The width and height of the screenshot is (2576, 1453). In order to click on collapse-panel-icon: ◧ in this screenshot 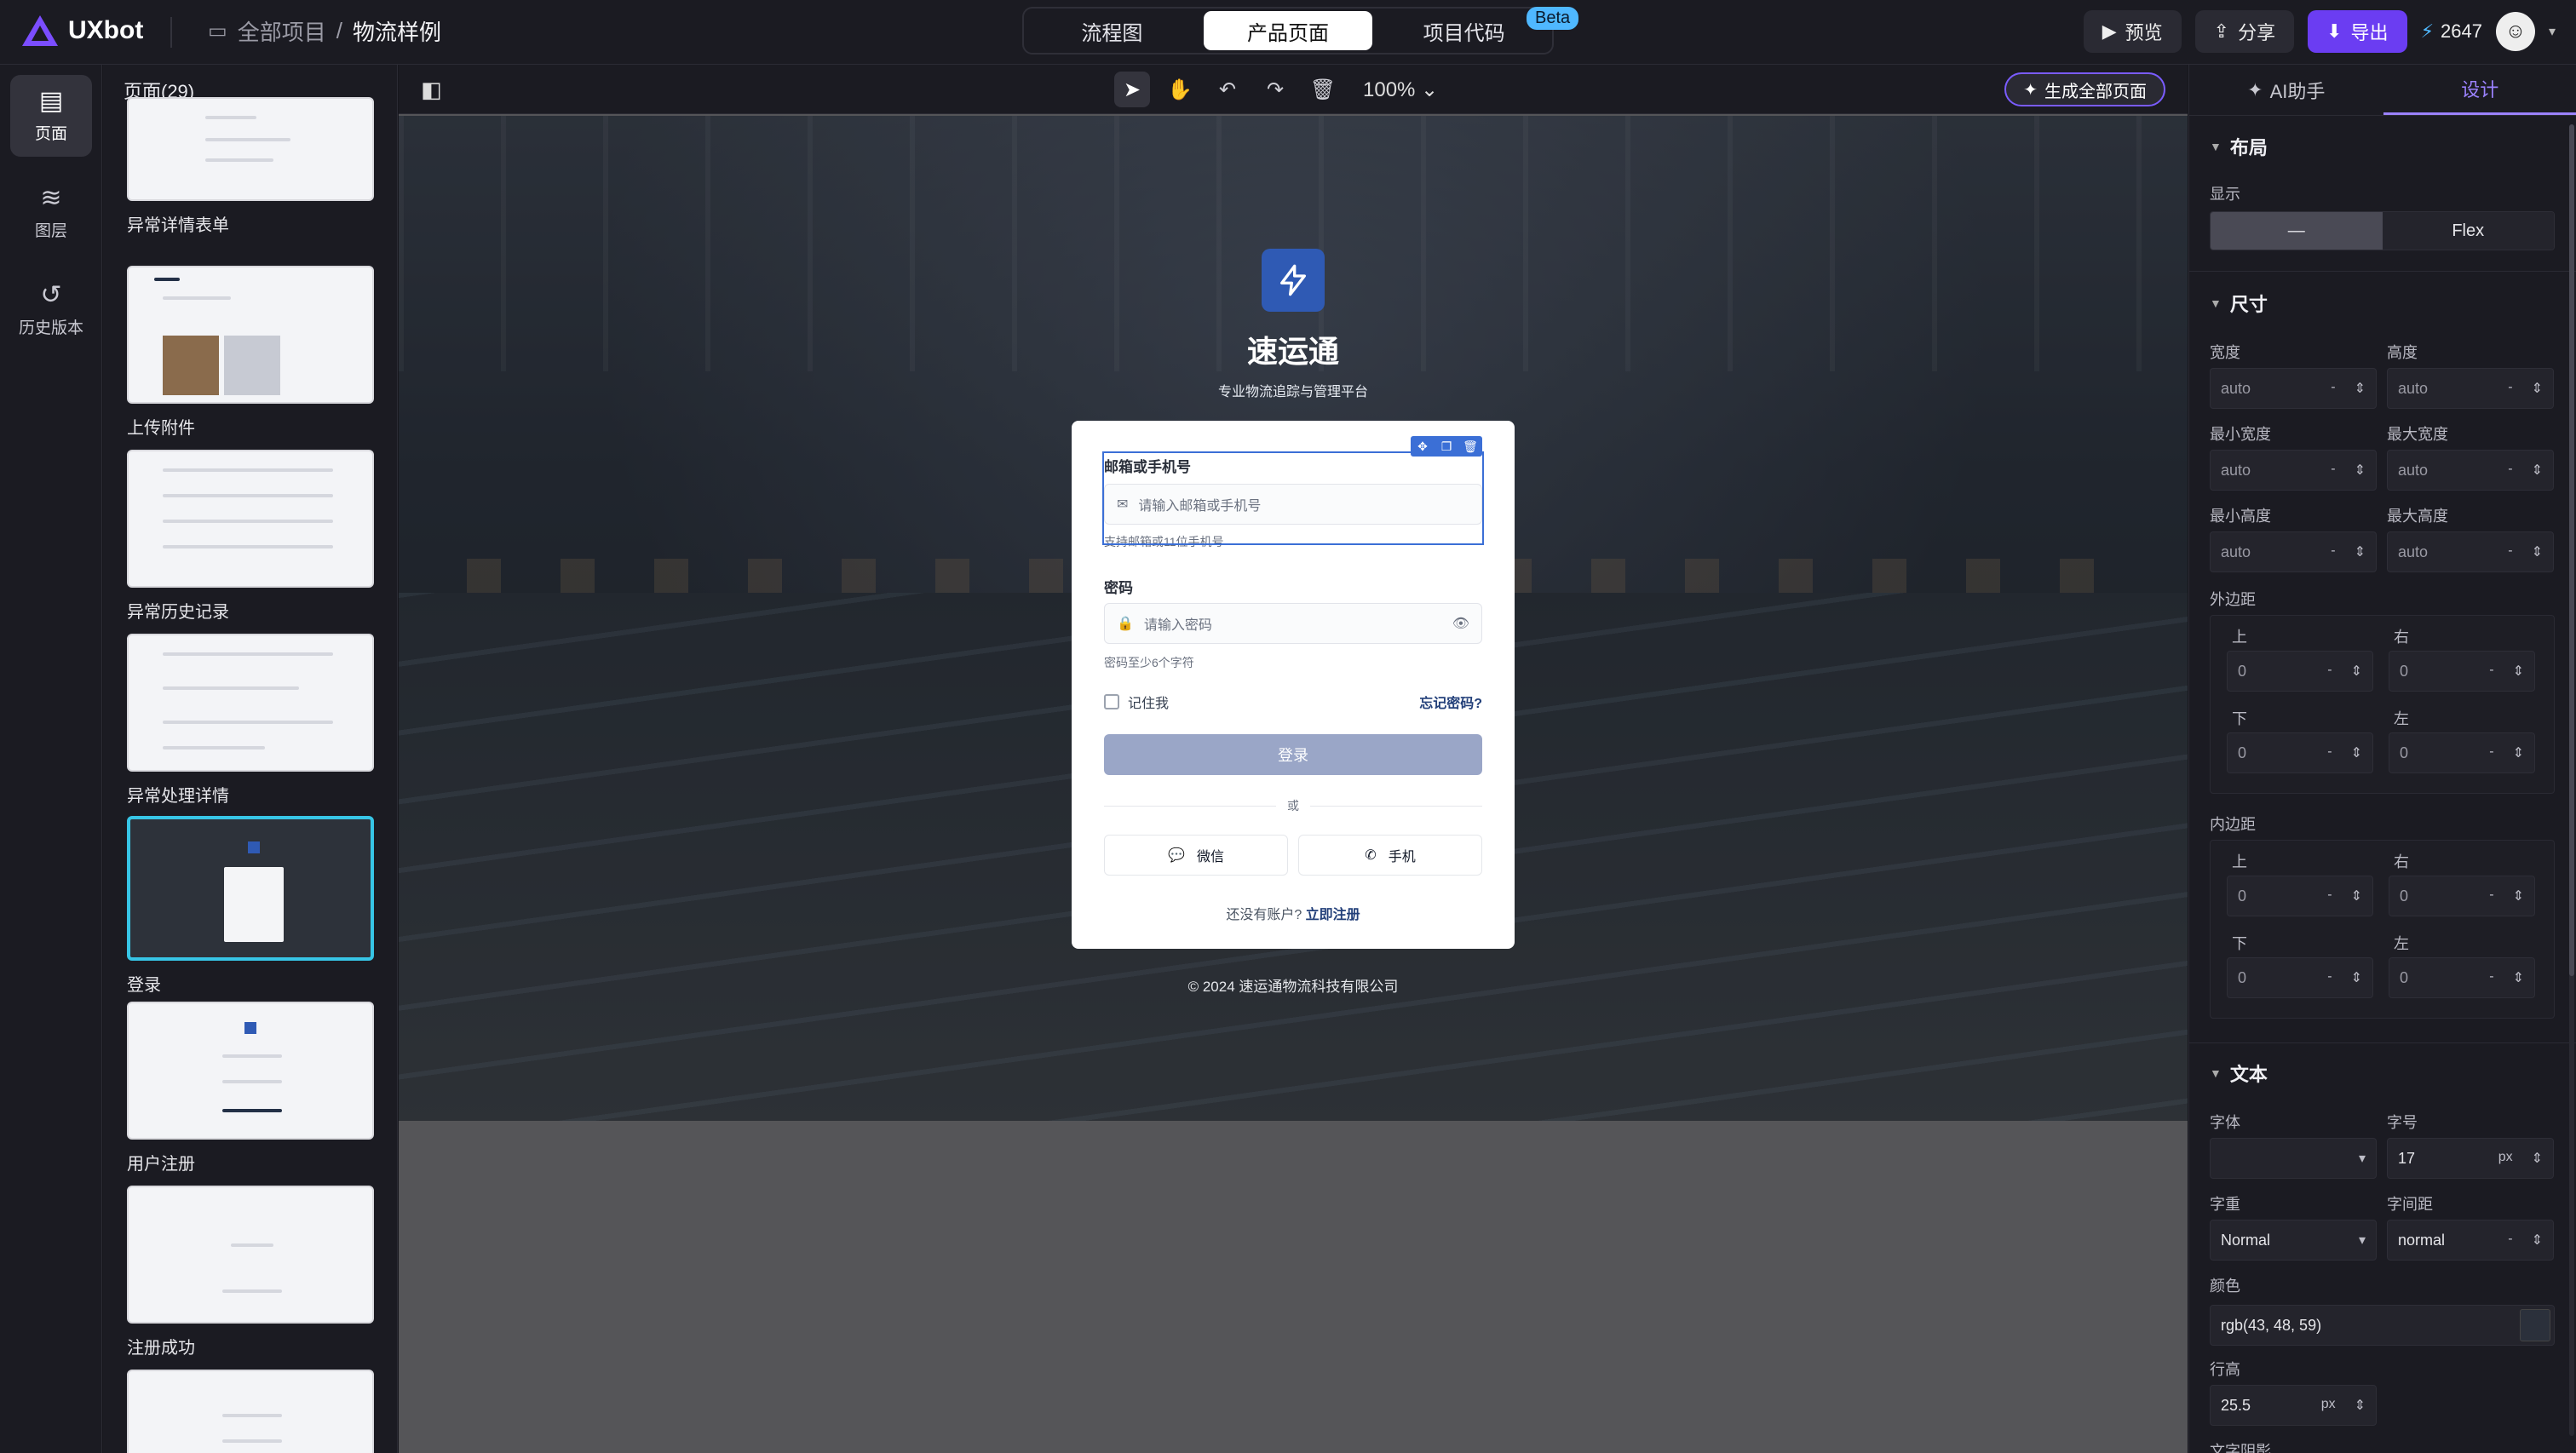, I will do `click(432, 90)`.